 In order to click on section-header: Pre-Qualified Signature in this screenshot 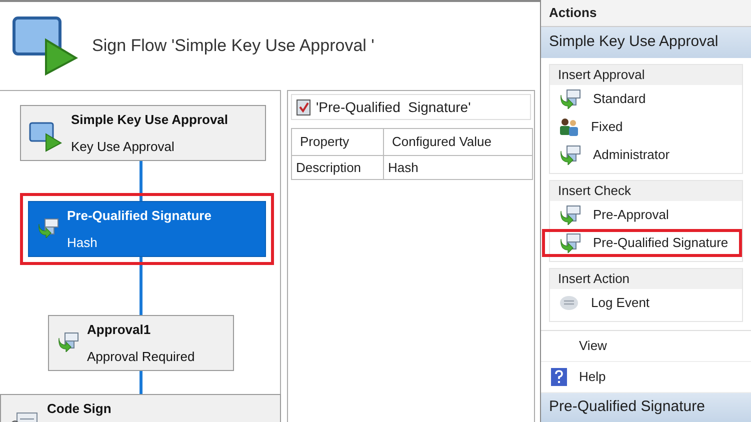, I will do `click(646, 407)`.